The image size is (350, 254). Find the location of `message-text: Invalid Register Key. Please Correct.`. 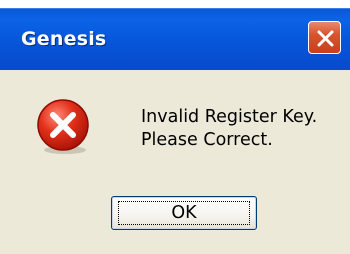

message-text: Invalid Register Key. Please Correct. is located at coordinates (229, 129).